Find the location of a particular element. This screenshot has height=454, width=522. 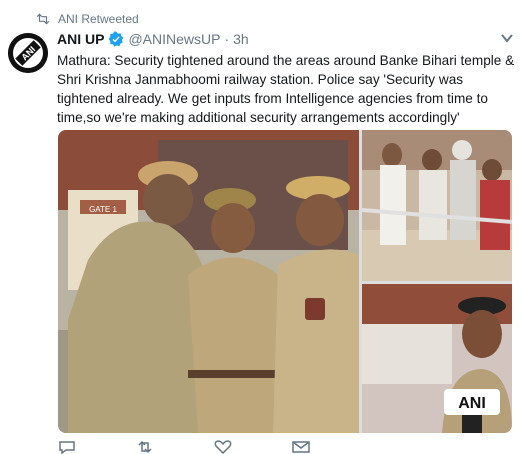

retweet-action-icon is located at coordinates (145, 447).